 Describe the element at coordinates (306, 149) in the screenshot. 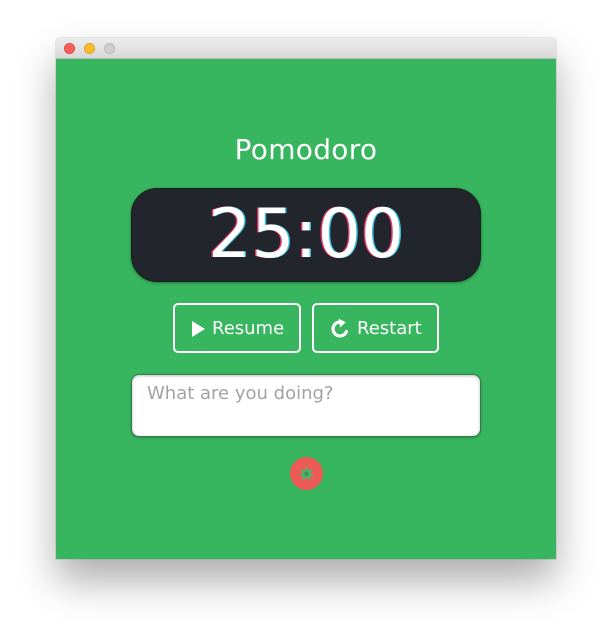

I see `app-title: Pomodoro` at that location.